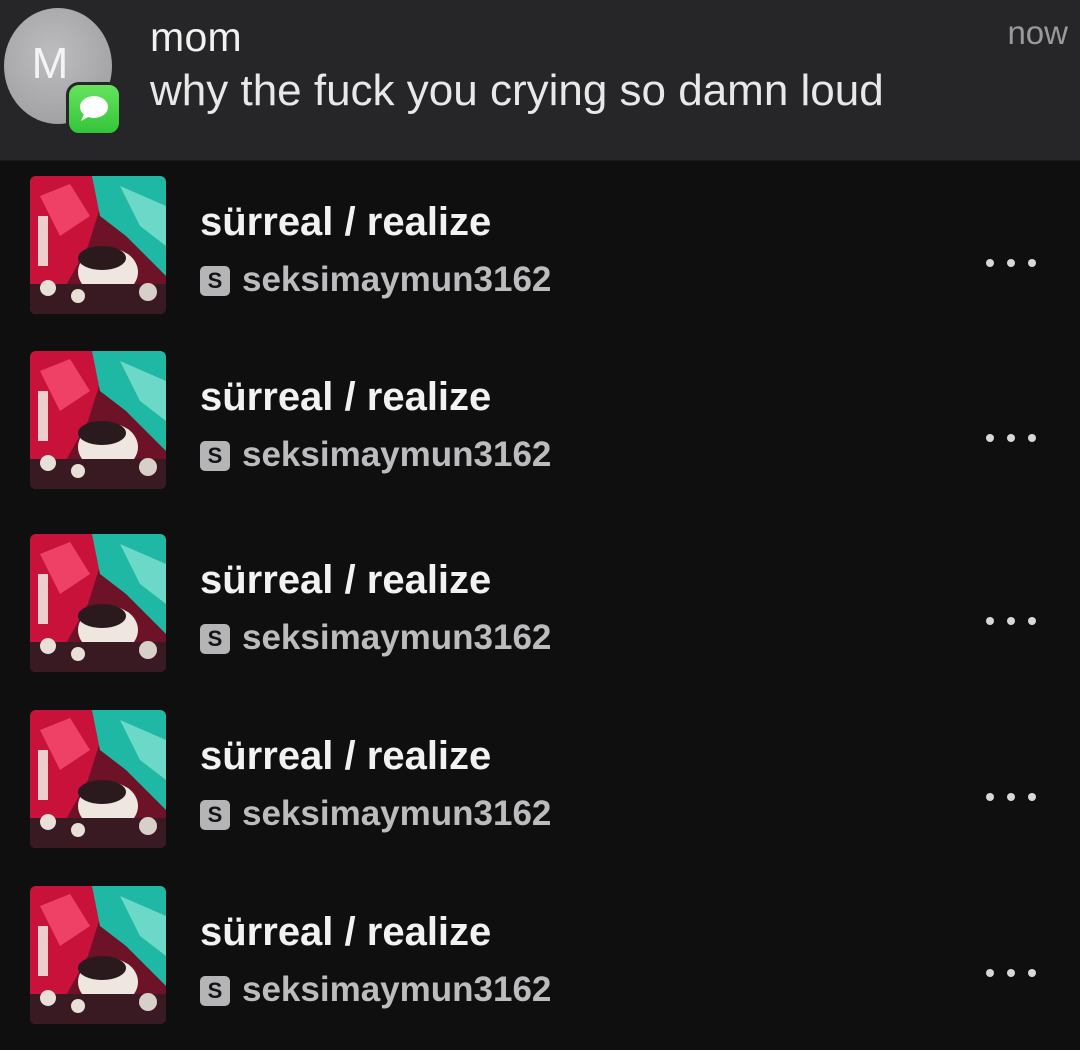 This screenshot has height=1050, width=1080. Describe the element at coordinates (517, 90) in the screenshot. I see `notification-message: why the fuck you crying so damn loud` at that location.